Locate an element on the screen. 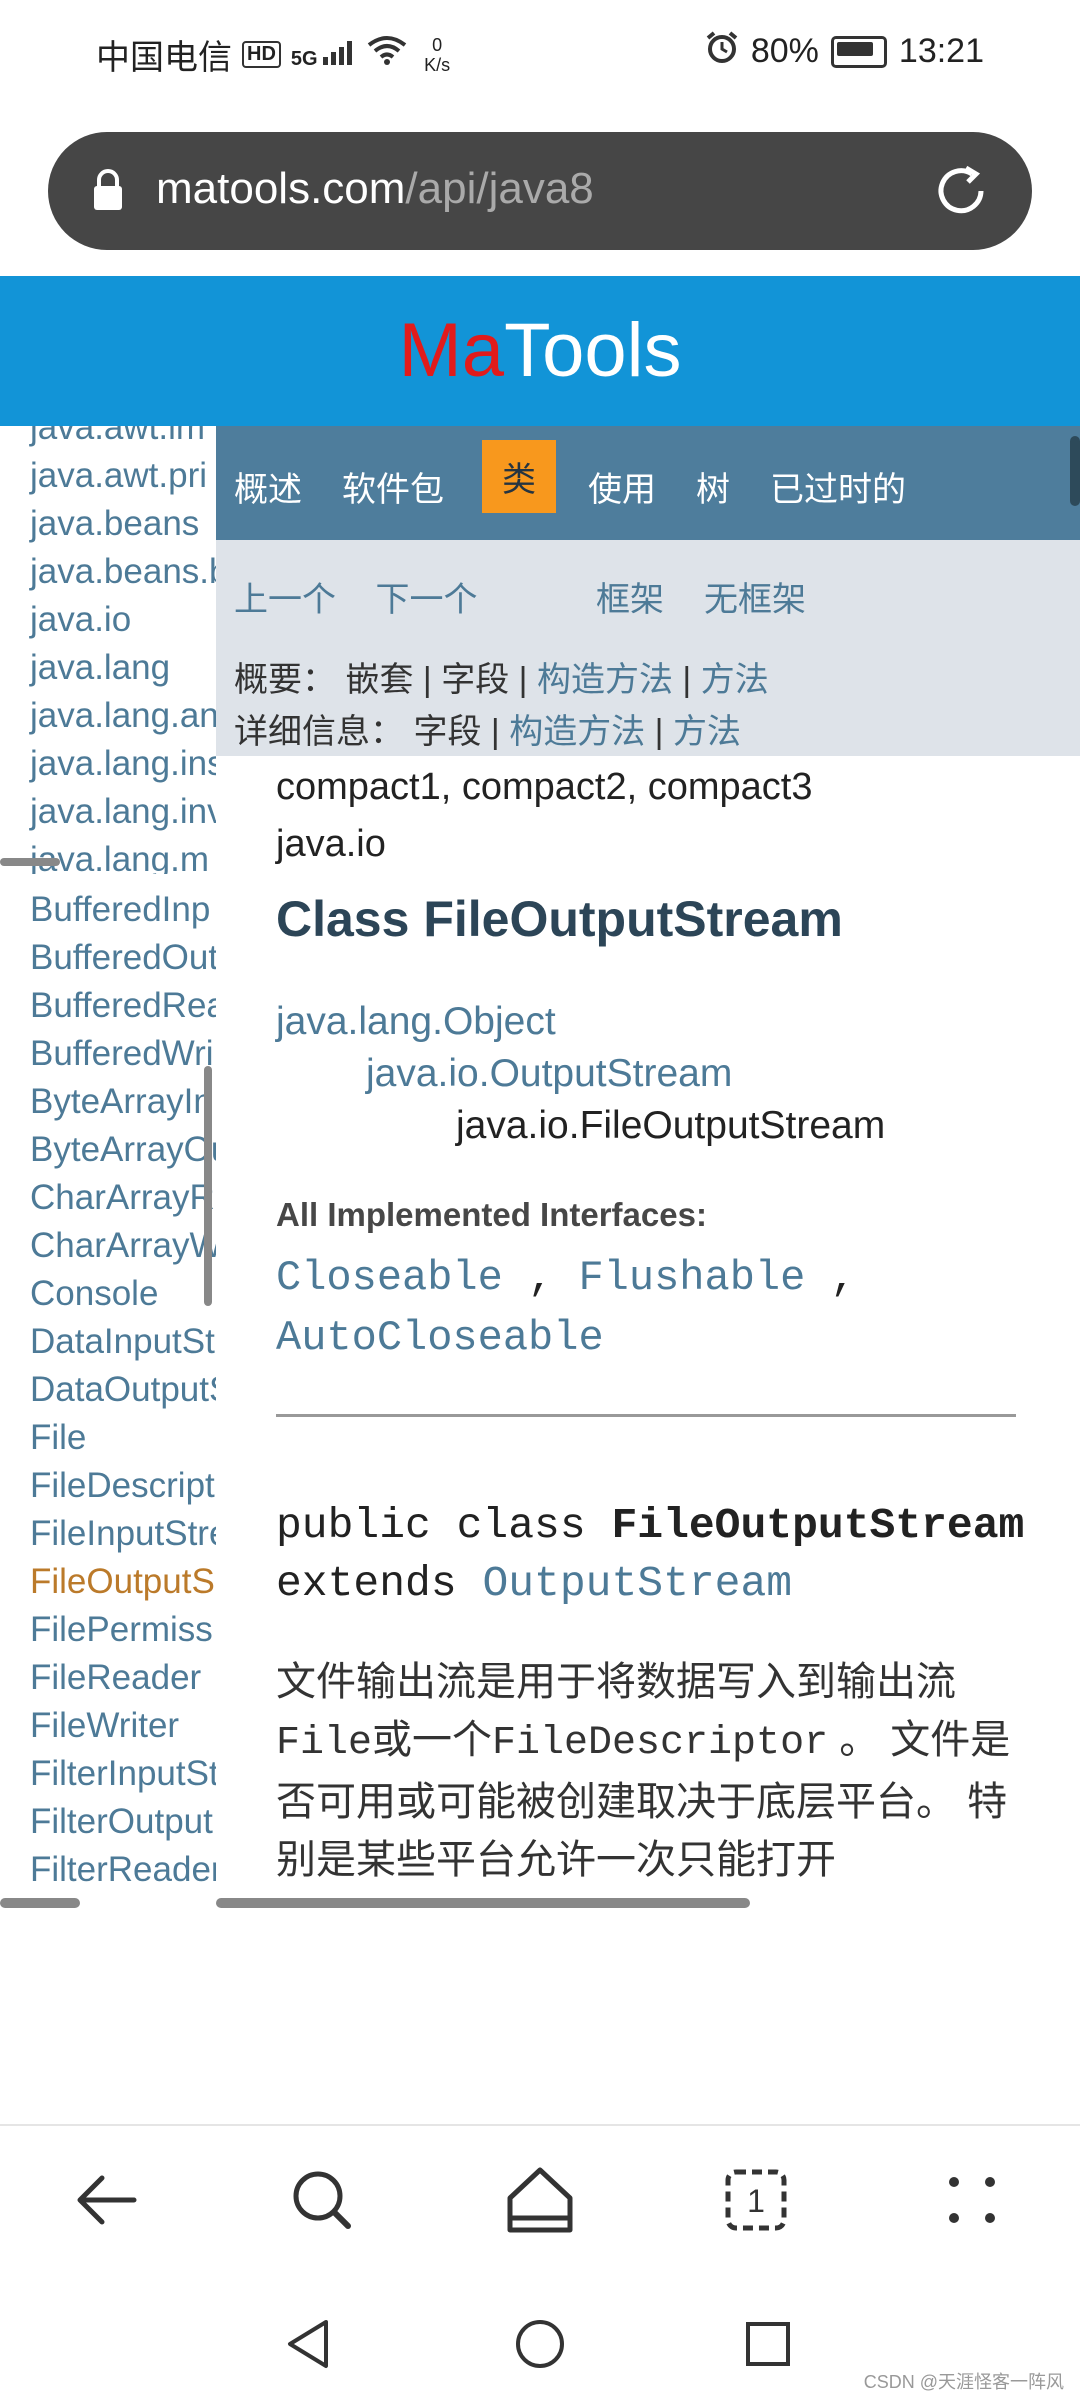 This screenshot has width=1080, height=2400. divider is located at coordinates (646, 1415).